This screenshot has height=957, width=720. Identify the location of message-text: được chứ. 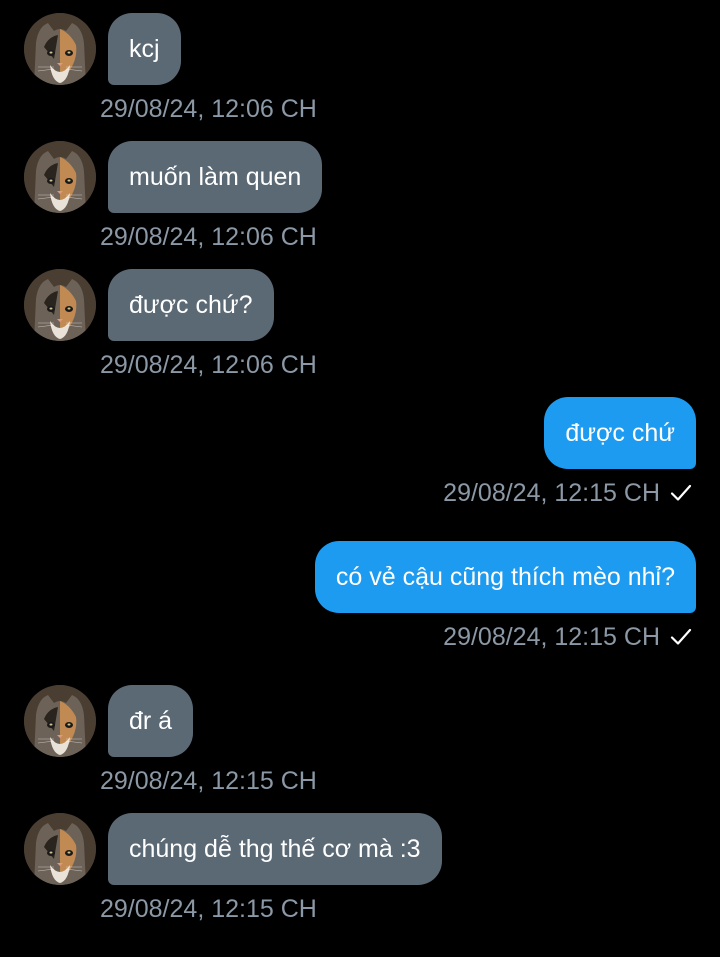
(620, 432).